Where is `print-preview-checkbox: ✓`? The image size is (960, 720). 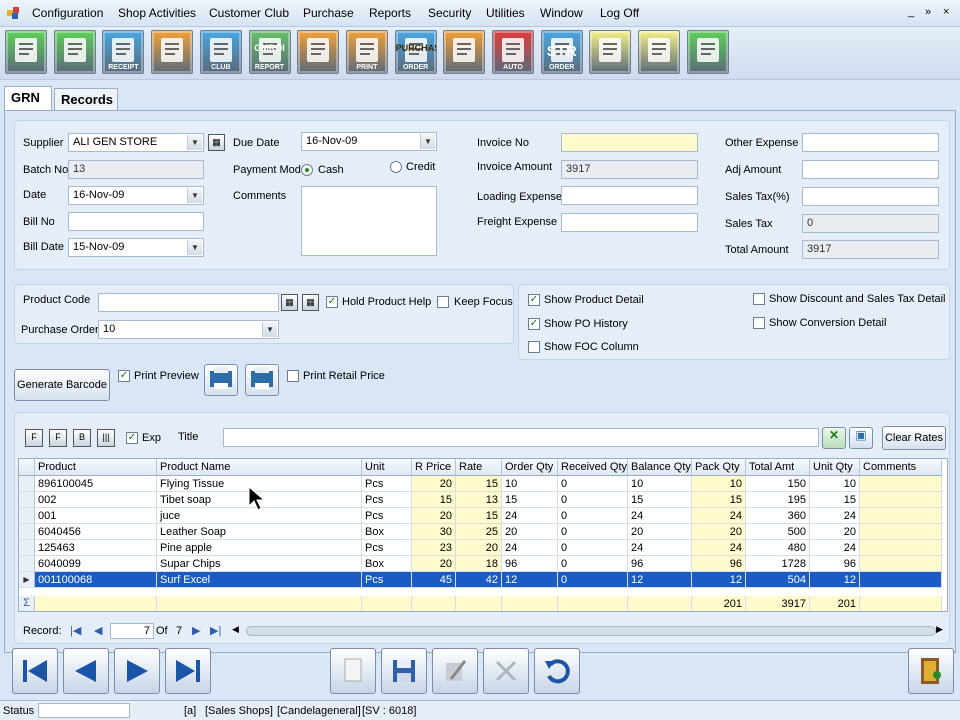
print-preview-checkbox: ✓ is located at coordinates (124, 376).